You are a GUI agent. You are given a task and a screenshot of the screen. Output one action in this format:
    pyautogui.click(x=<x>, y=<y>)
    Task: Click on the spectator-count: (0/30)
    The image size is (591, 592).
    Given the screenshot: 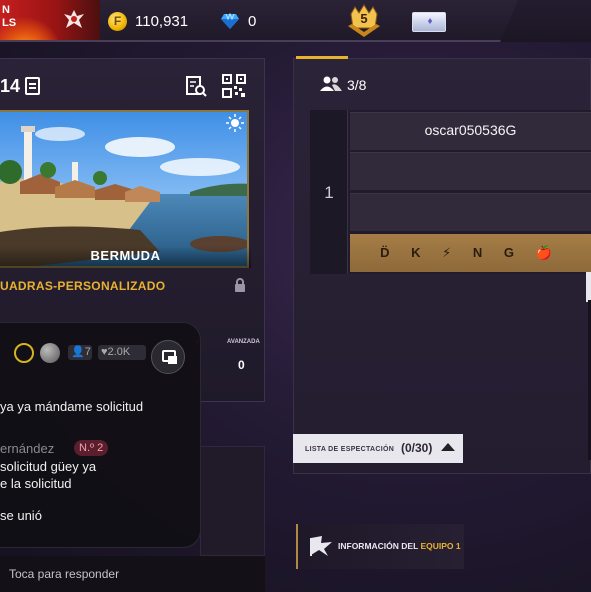 What is the action you would take?
    pyautogui.click(x=417, y=448)
    